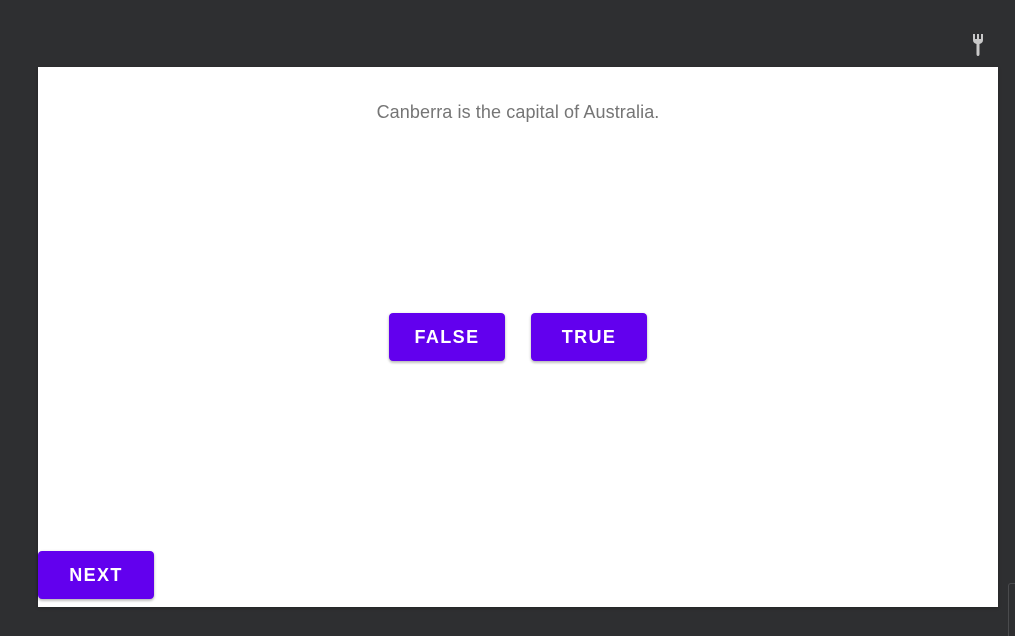 The image size is (1015, 636). What do you see at coordinates (447, 337) in the screenshot?
I see `false-button: FALSE` at bounding box center [447, 337].